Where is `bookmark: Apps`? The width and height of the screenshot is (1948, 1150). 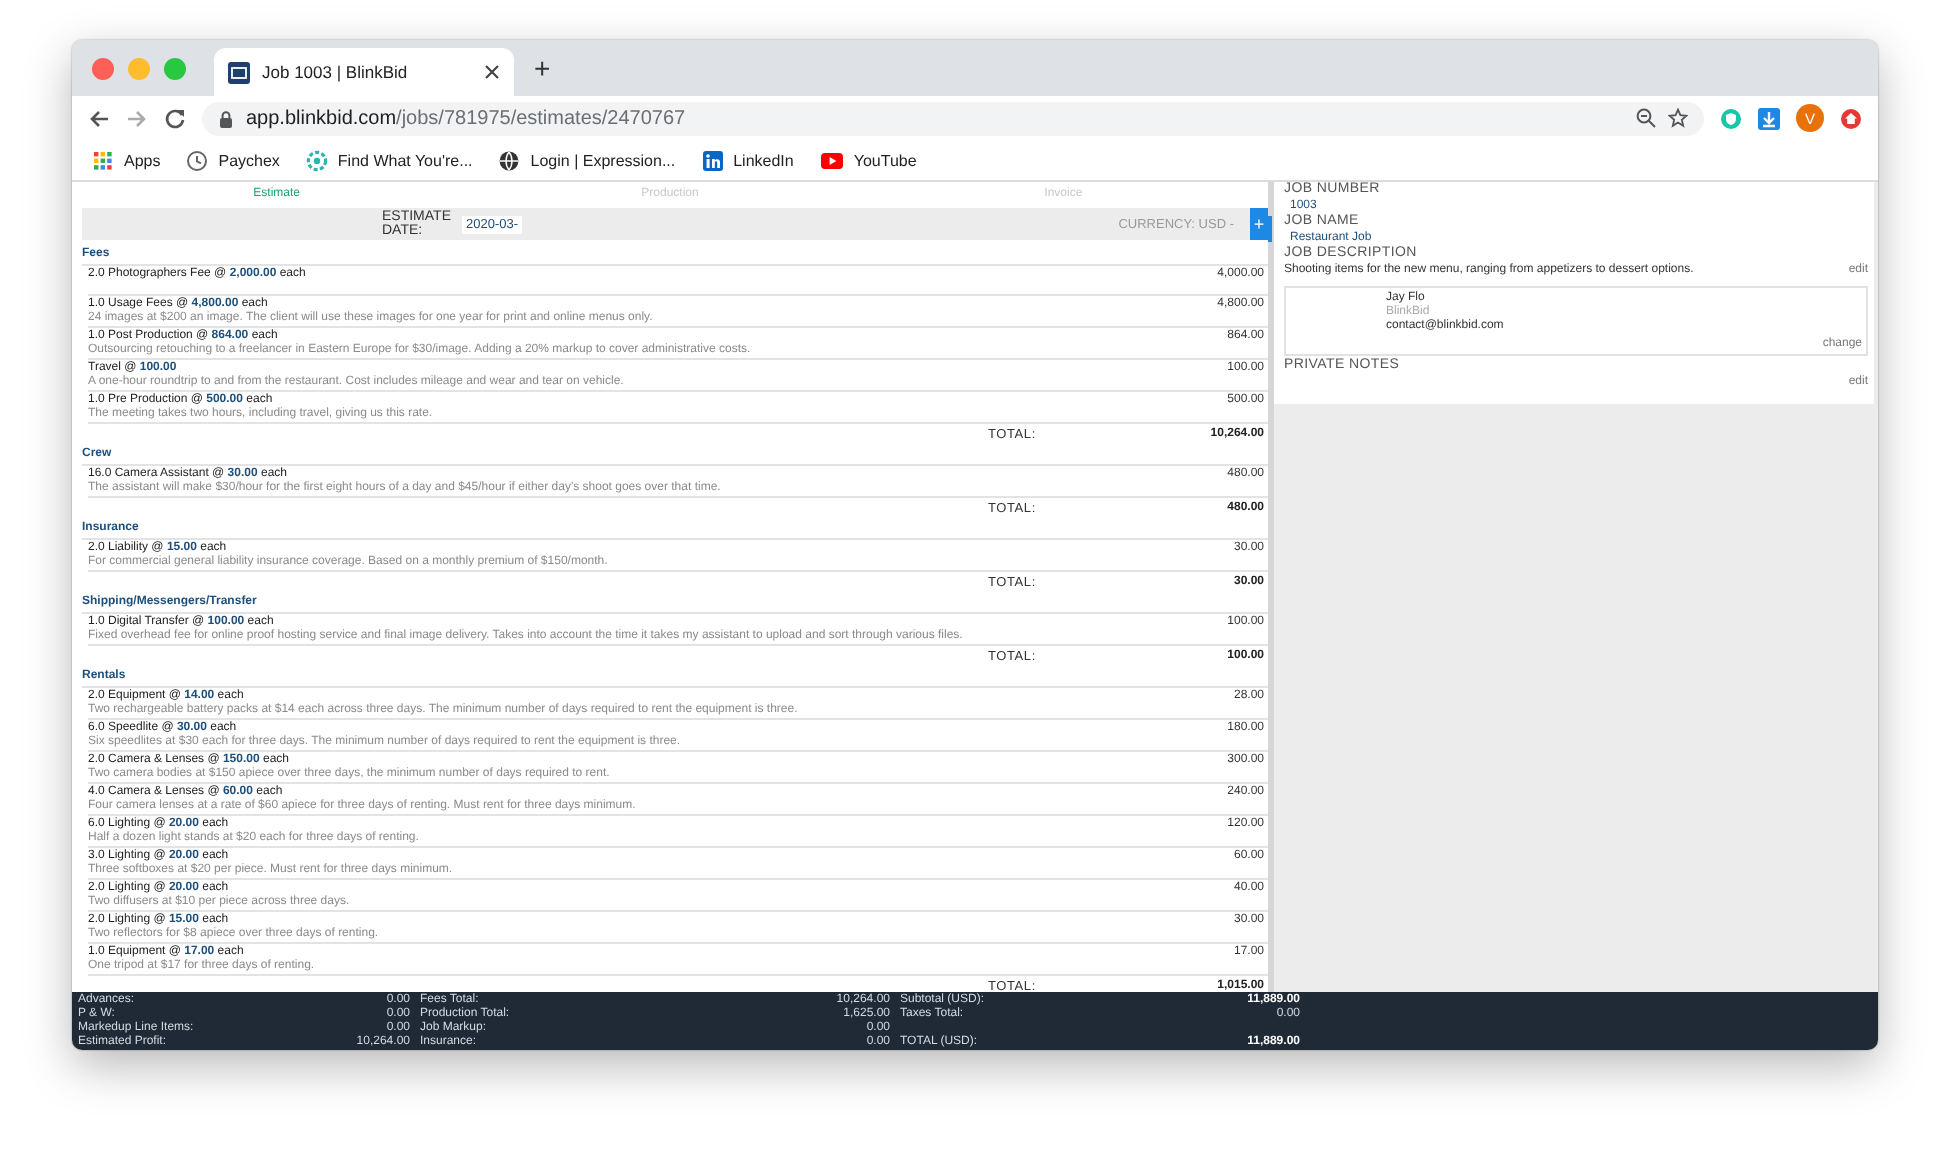 bookmark: Apps is located at coordinates (126, 160).